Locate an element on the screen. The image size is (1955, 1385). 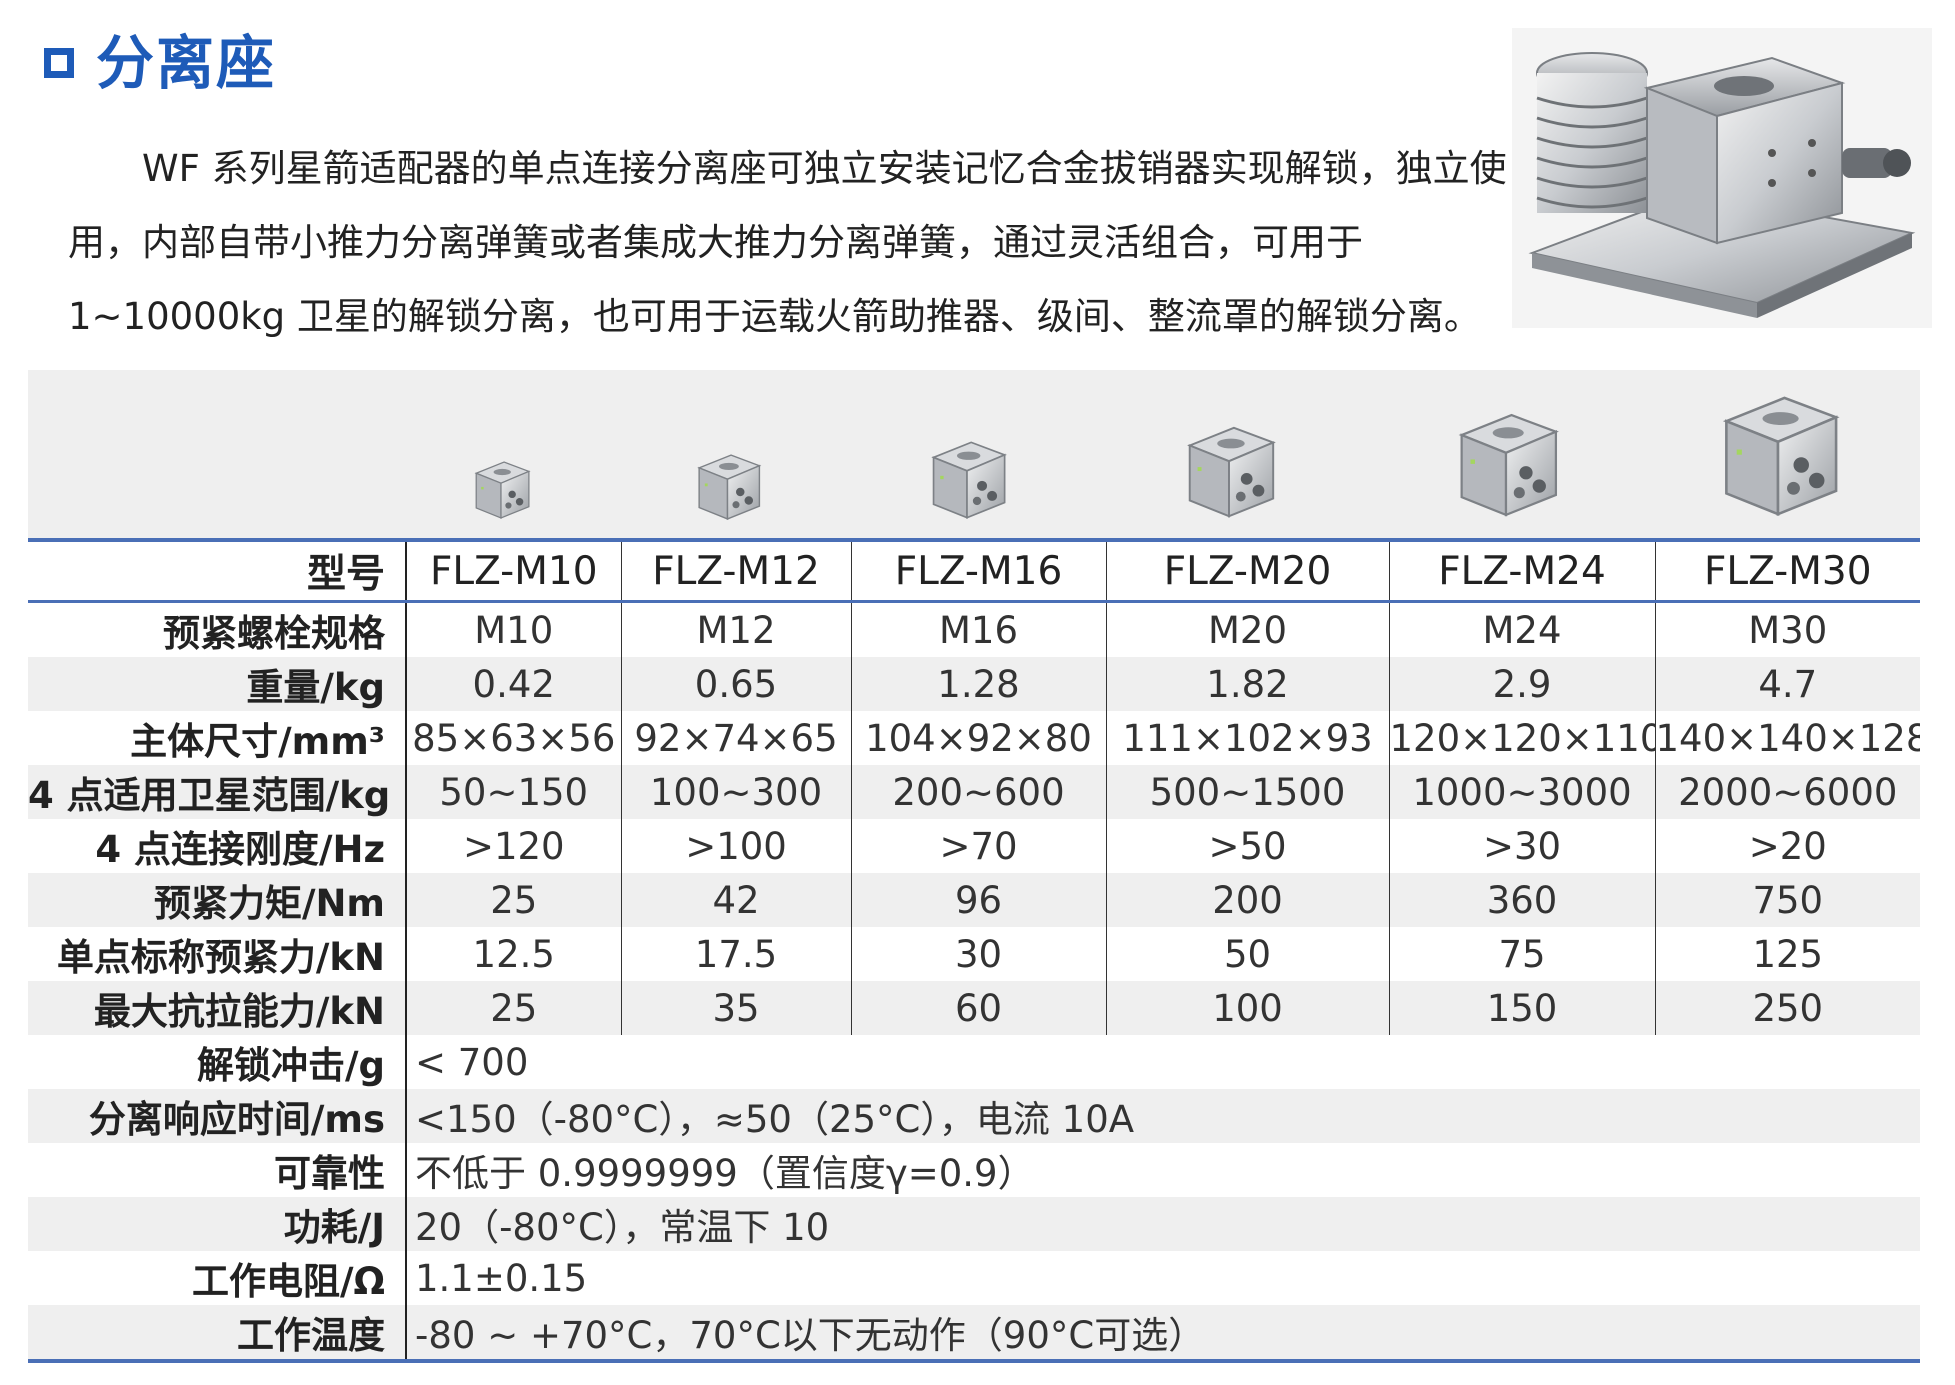
model-name: FLZ-M24 is located at coordinates (1522, 571).